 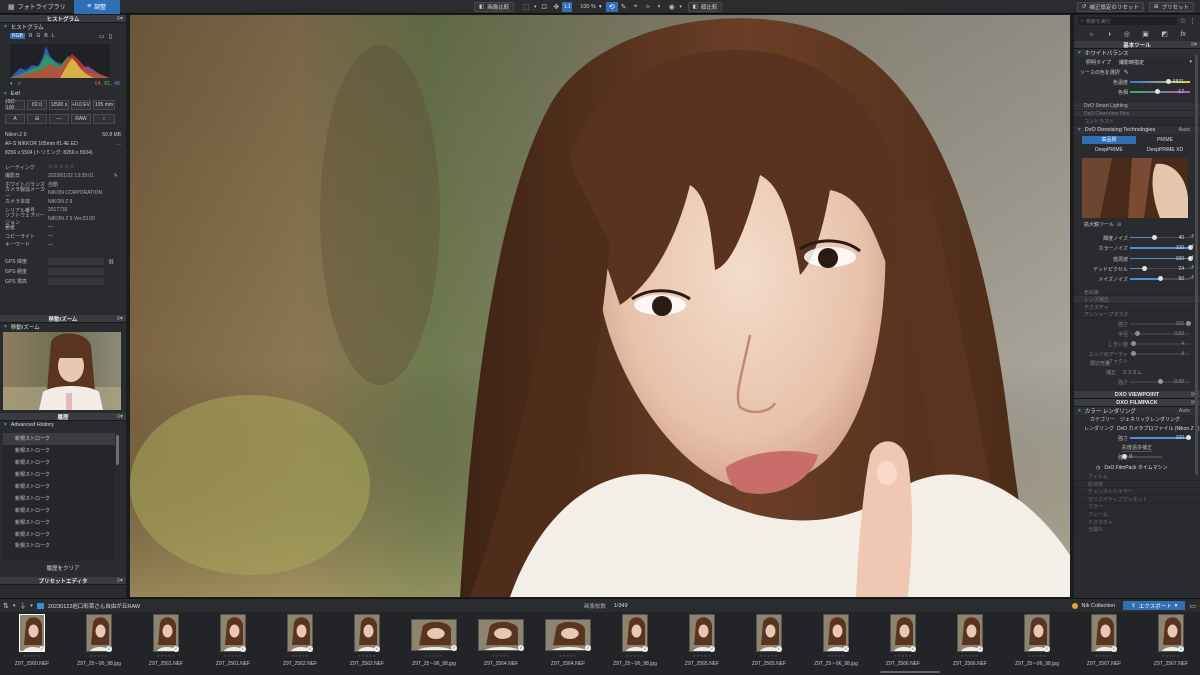 What do you see at coordinates (63, 94) in the screenshot?
I see `exif-subheader: ▾ Exif` at bounding box center [63, 94].